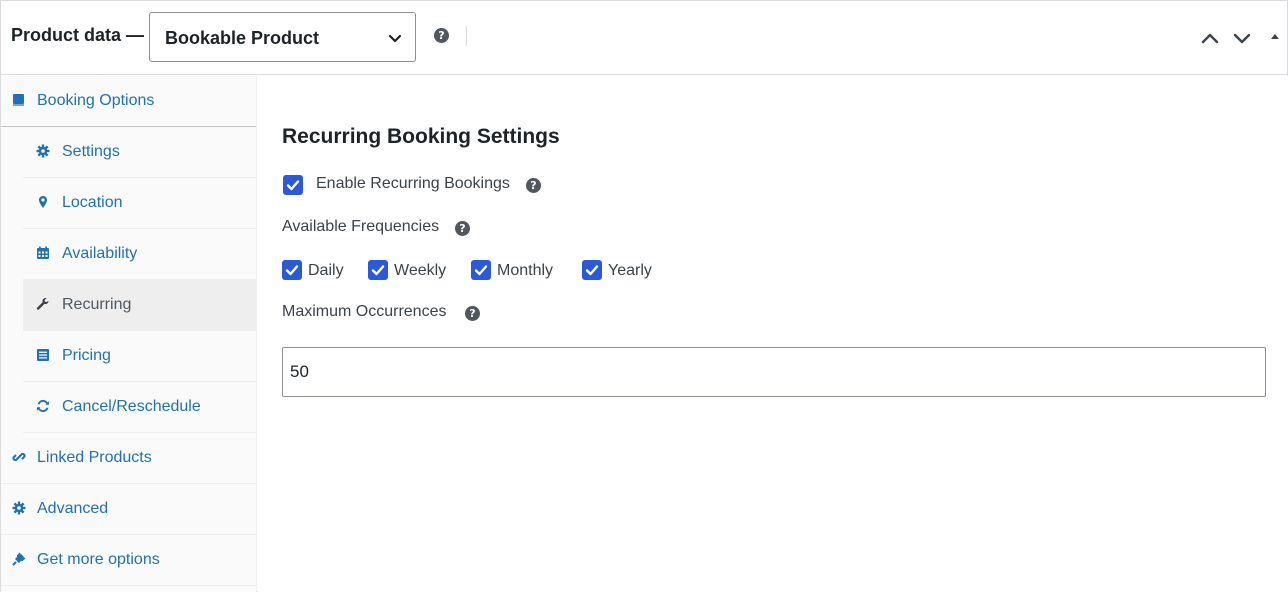 The image size is (1288, 592). What do you see at coordinates (42, 304) in the screenshot?
I see `wrench-icon` at bounding box center [42, 304].